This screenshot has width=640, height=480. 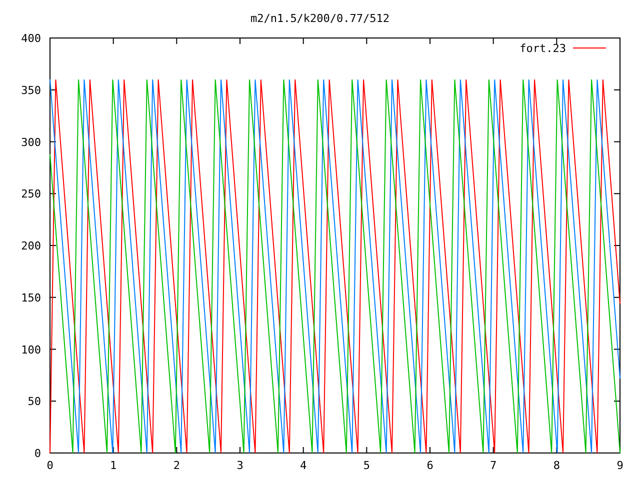 What do you see at coordinates (113, 465) in the screenshot?
I see `x-tick-label: 1` at bounding box center [113, 465].